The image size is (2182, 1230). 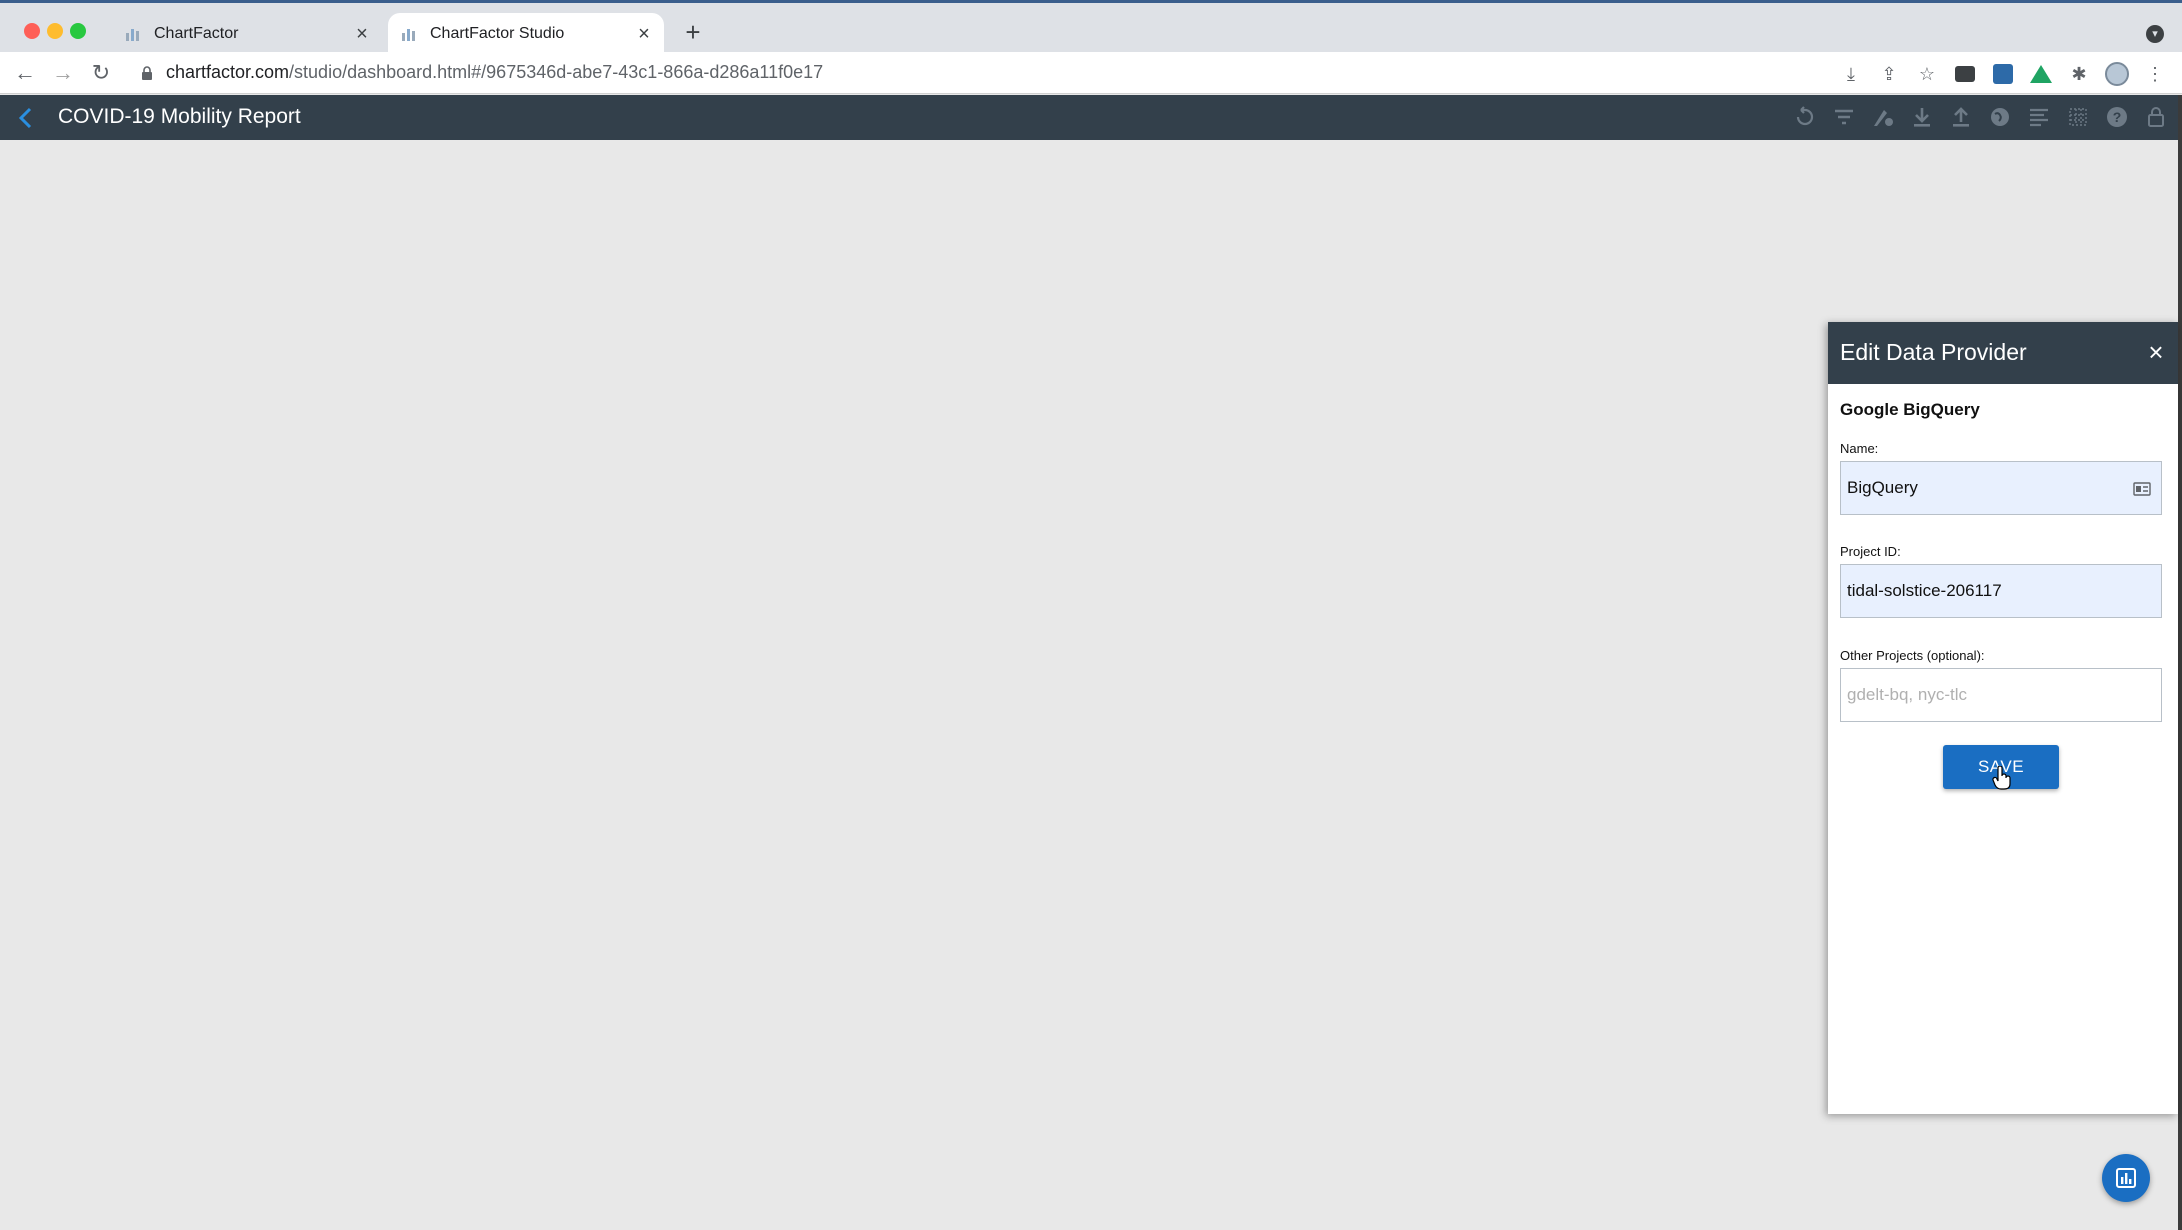 I want to click on hand-cursor-icon, so click(x=2001, y=778).